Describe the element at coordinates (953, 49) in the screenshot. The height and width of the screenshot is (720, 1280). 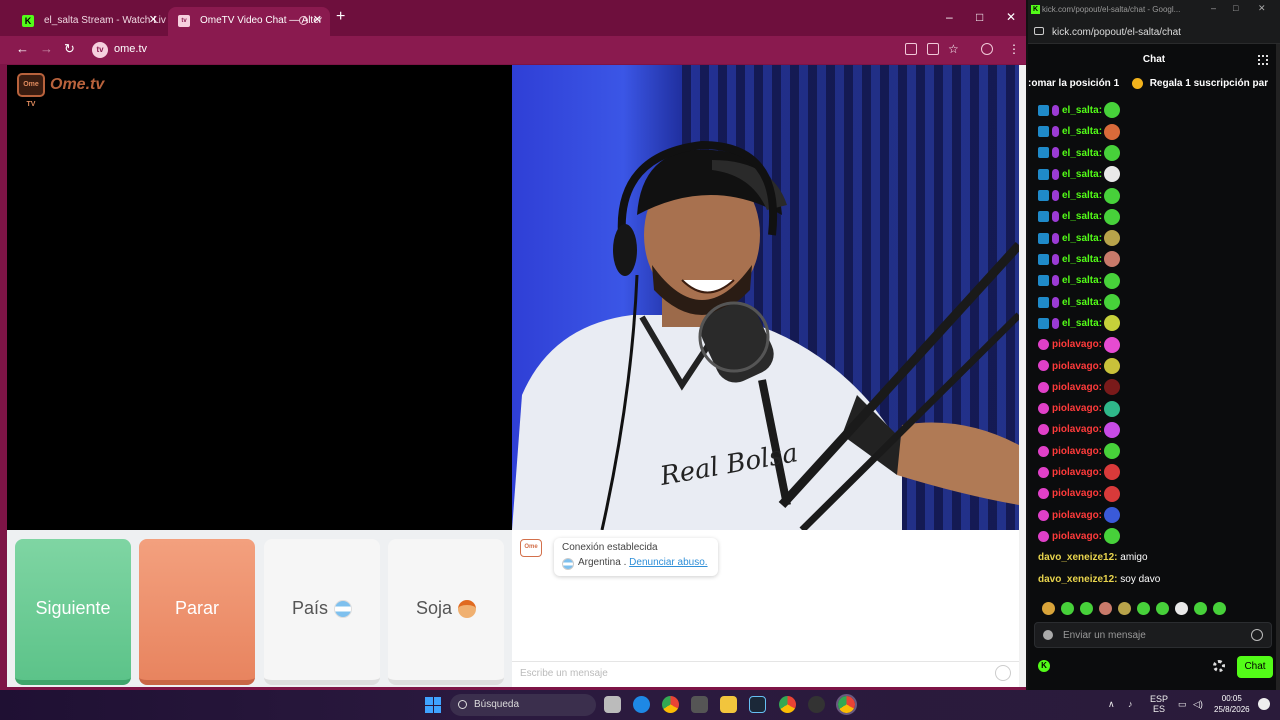
I see `bookmark-star-icon: ☆` at that location.